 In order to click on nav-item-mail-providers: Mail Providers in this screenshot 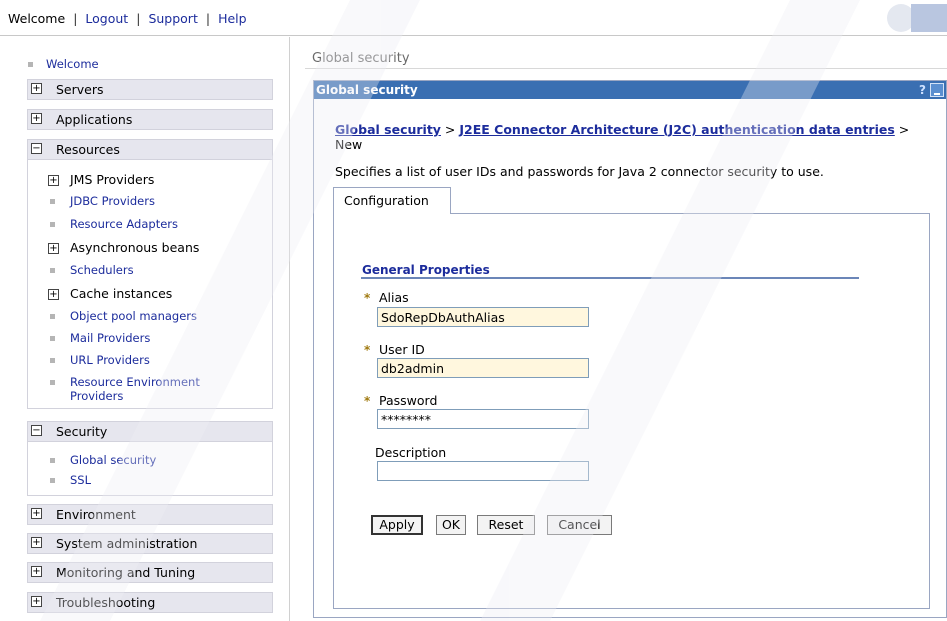, I will do `click(110, 338)`.